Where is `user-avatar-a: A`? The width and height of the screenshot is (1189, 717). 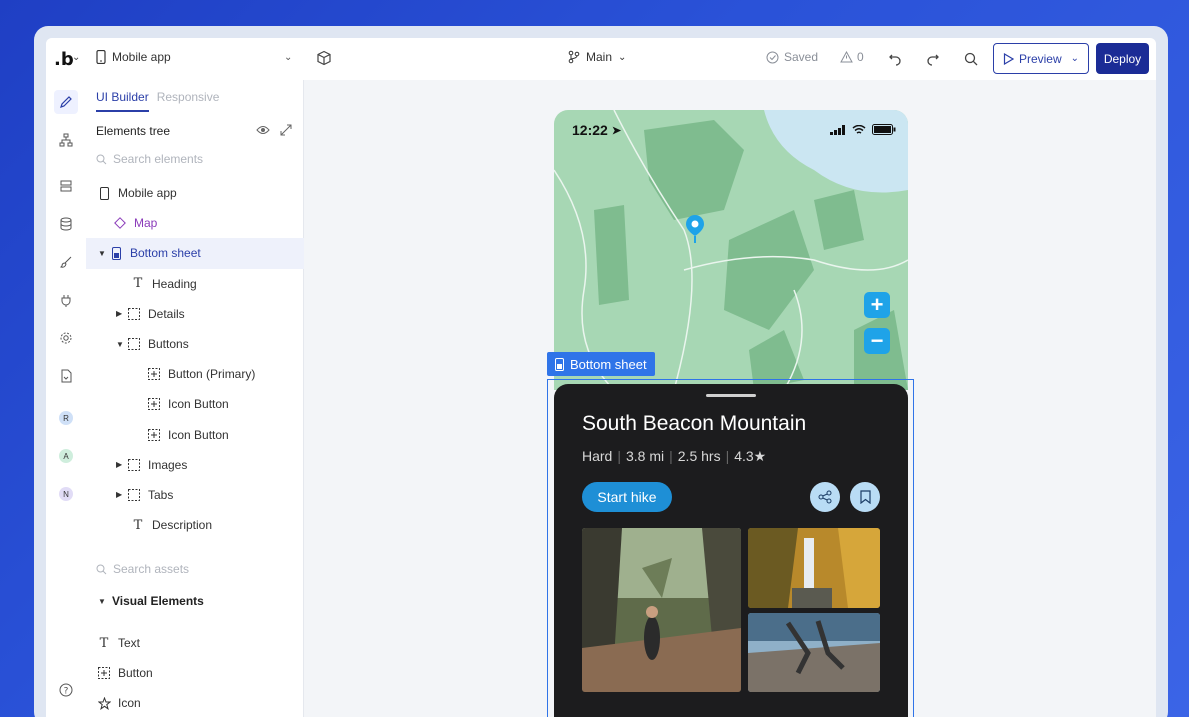 user-avatar-a: A is located at coordinates (66, 456).